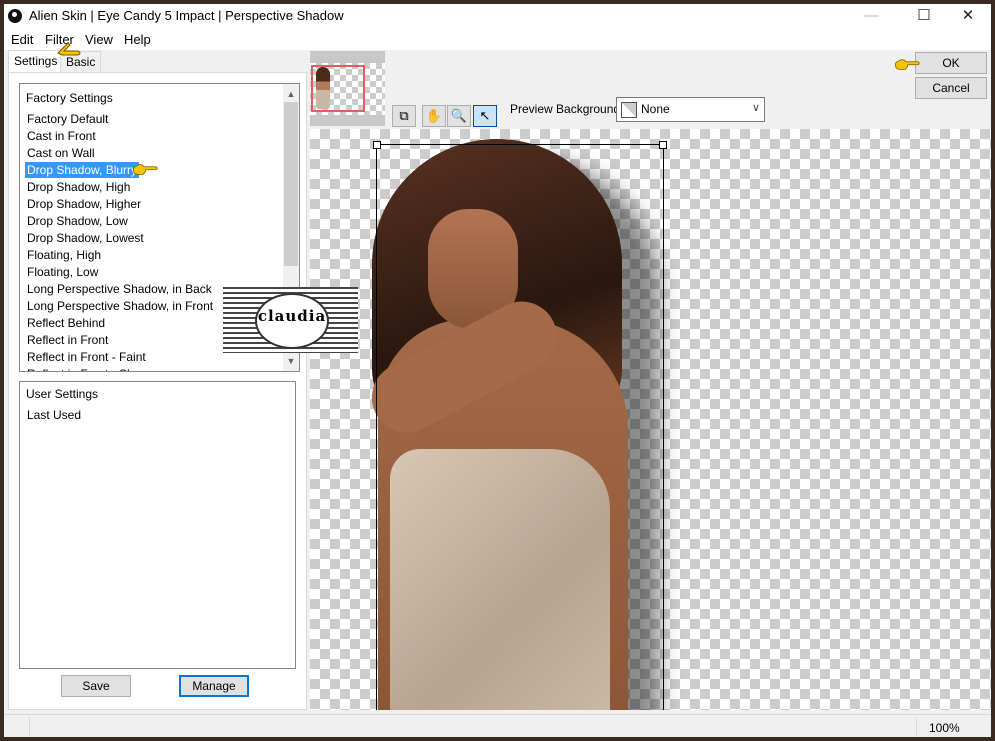  Describe the element at coordinates (85, 238) in the screenshot. I see `factory-setting-item: Drop Shadow, Lowest` at that location.